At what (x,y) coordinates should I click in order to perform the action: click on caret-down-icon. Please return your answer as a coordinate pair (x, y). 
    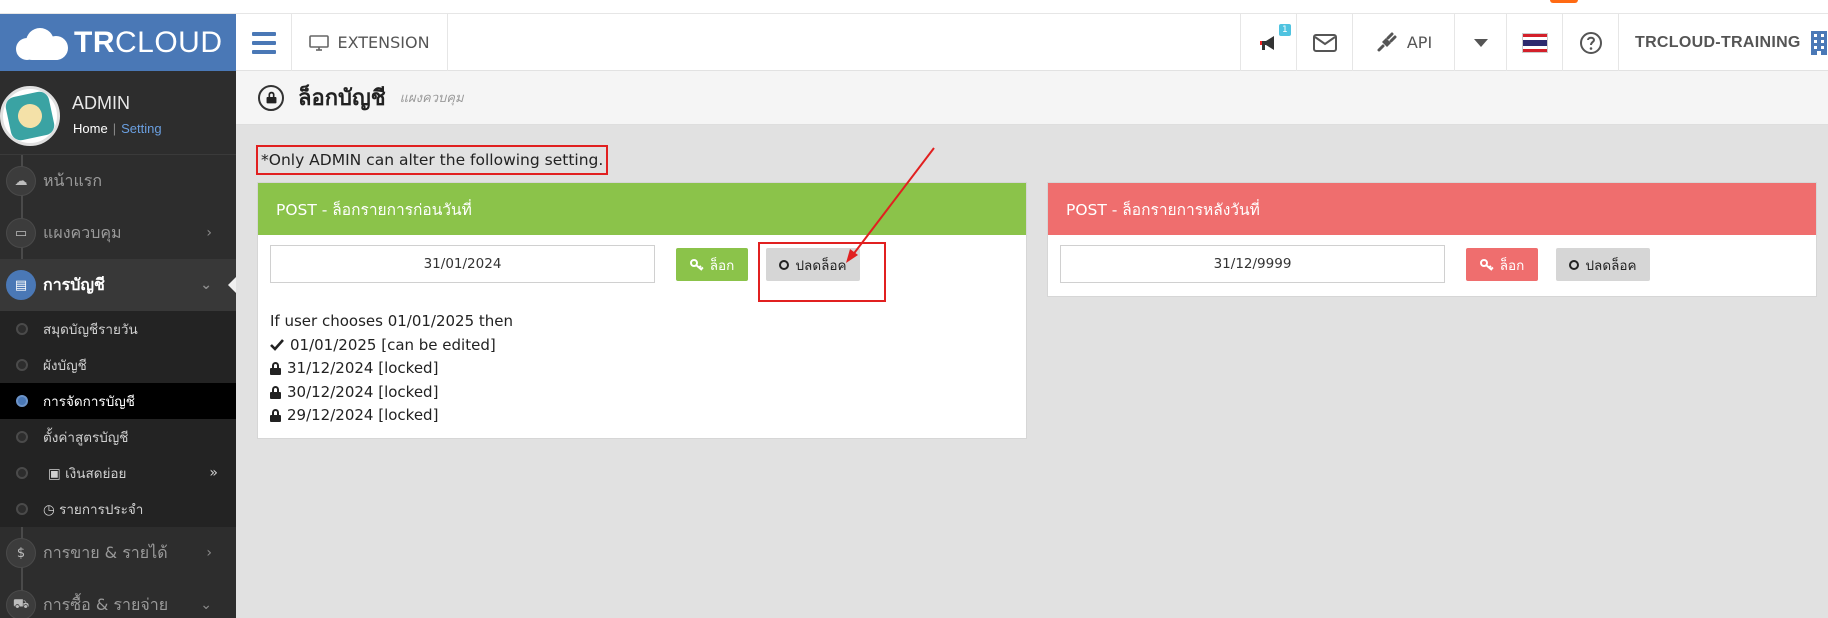
    Looking at the image, I should click on (1480, 42).